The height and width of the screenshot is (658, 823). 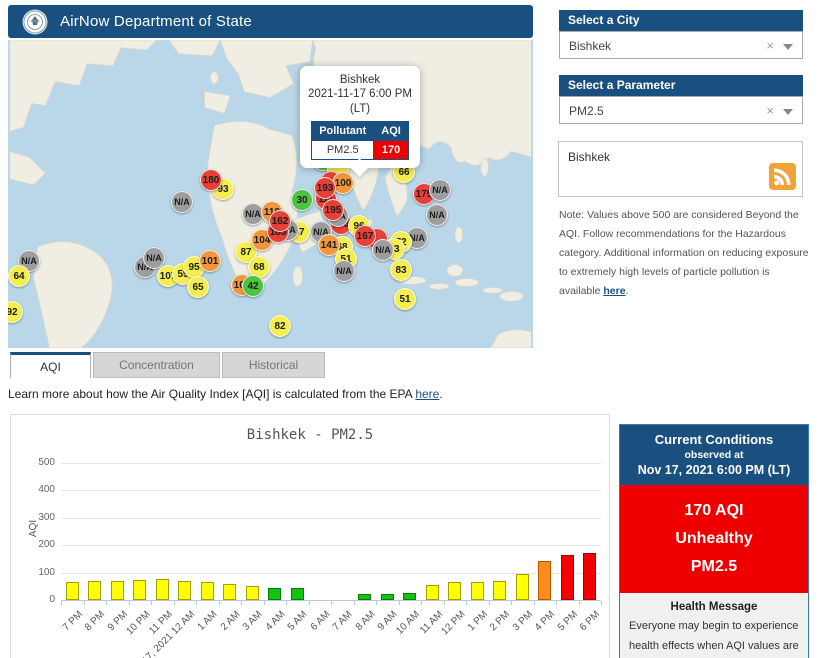 I want to click on tab-historical: Historical, so click(x=273, y=365).